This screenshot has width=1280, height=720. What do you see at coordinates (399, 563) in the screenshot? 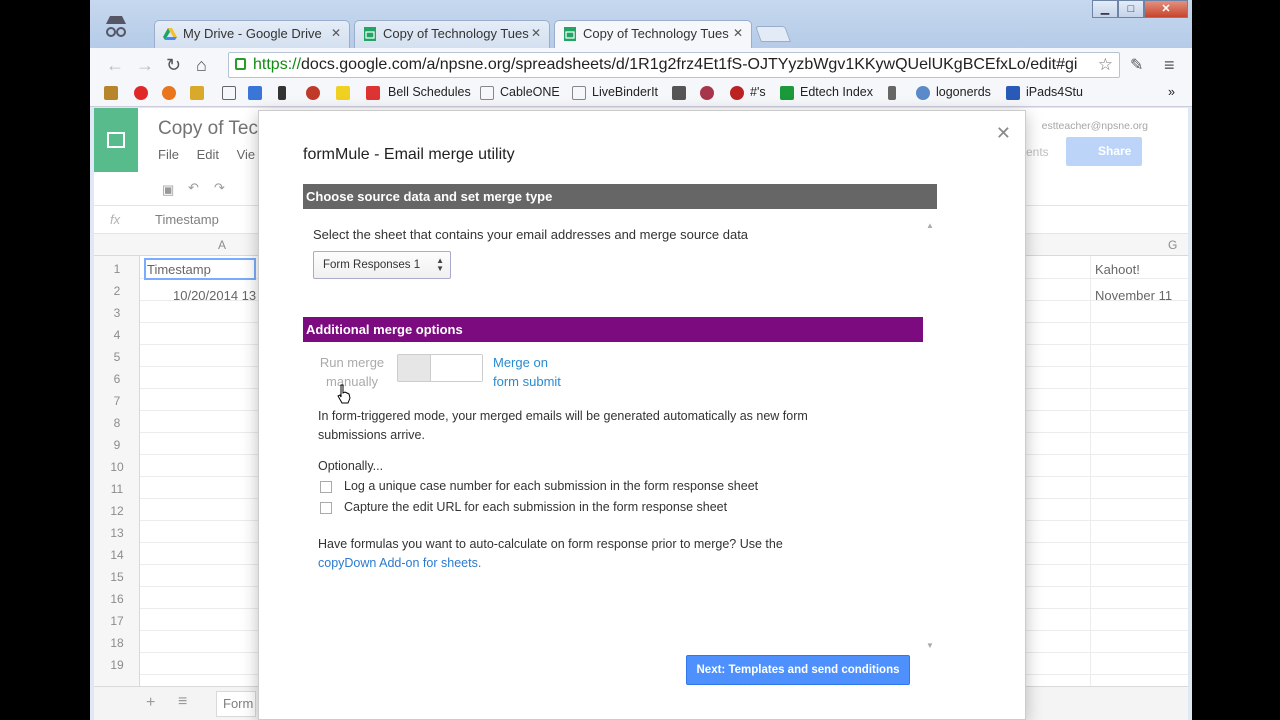
I see `copydown-addon-link: copyDown Add-on for sheets.` at bounding box center [399, 563].